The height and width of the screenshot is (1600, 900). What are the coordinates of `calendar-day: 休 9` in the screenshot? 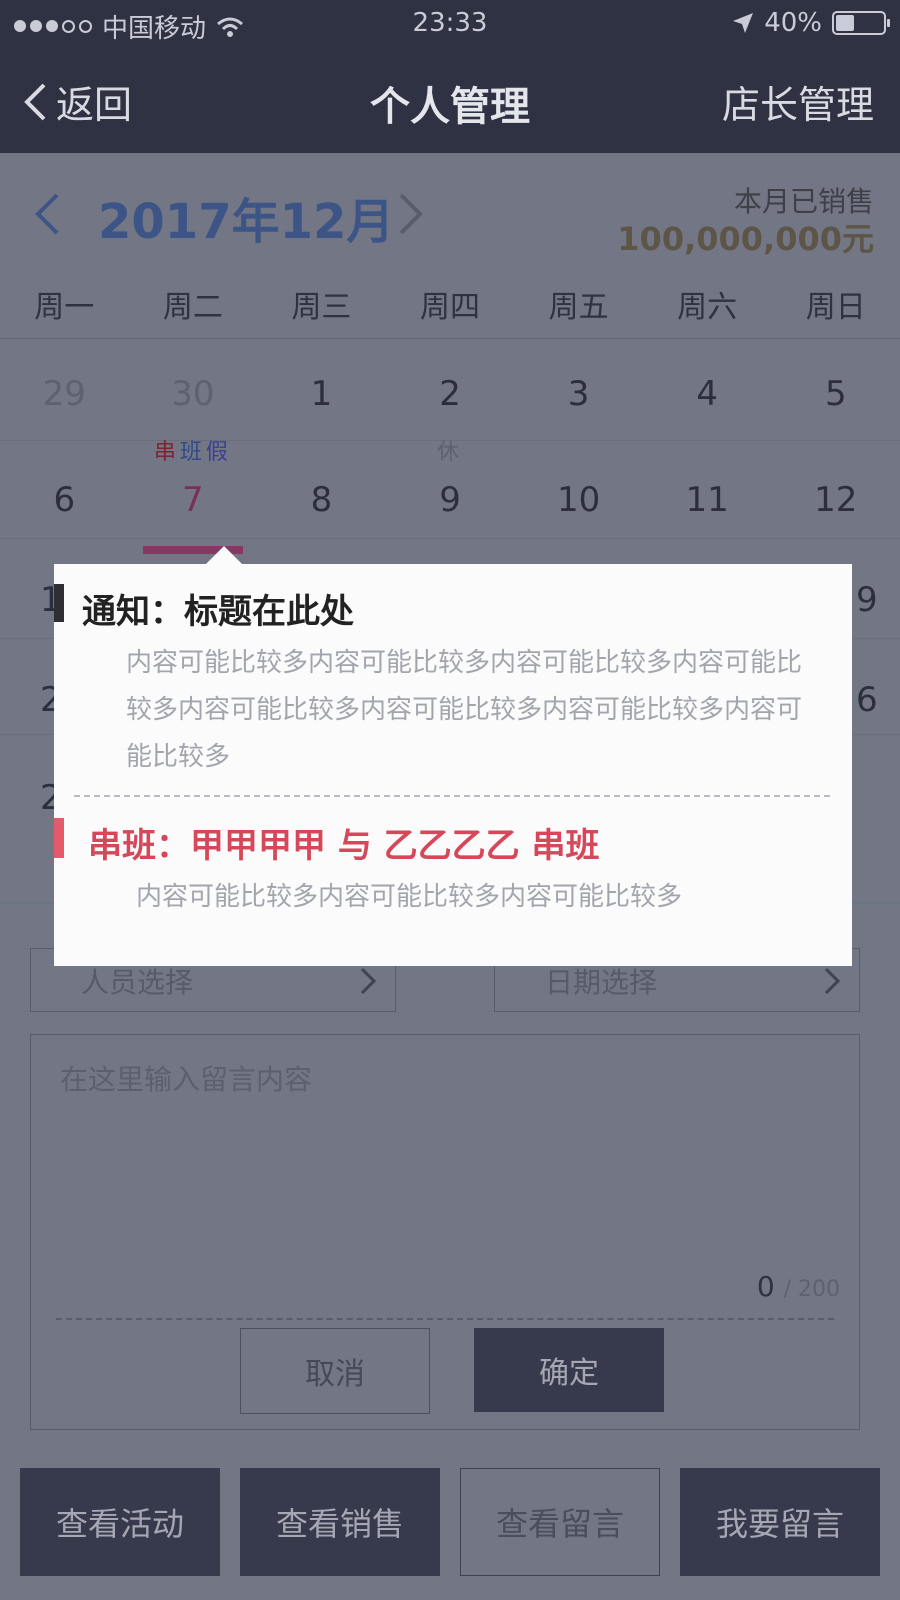 It's located at (450, 480).